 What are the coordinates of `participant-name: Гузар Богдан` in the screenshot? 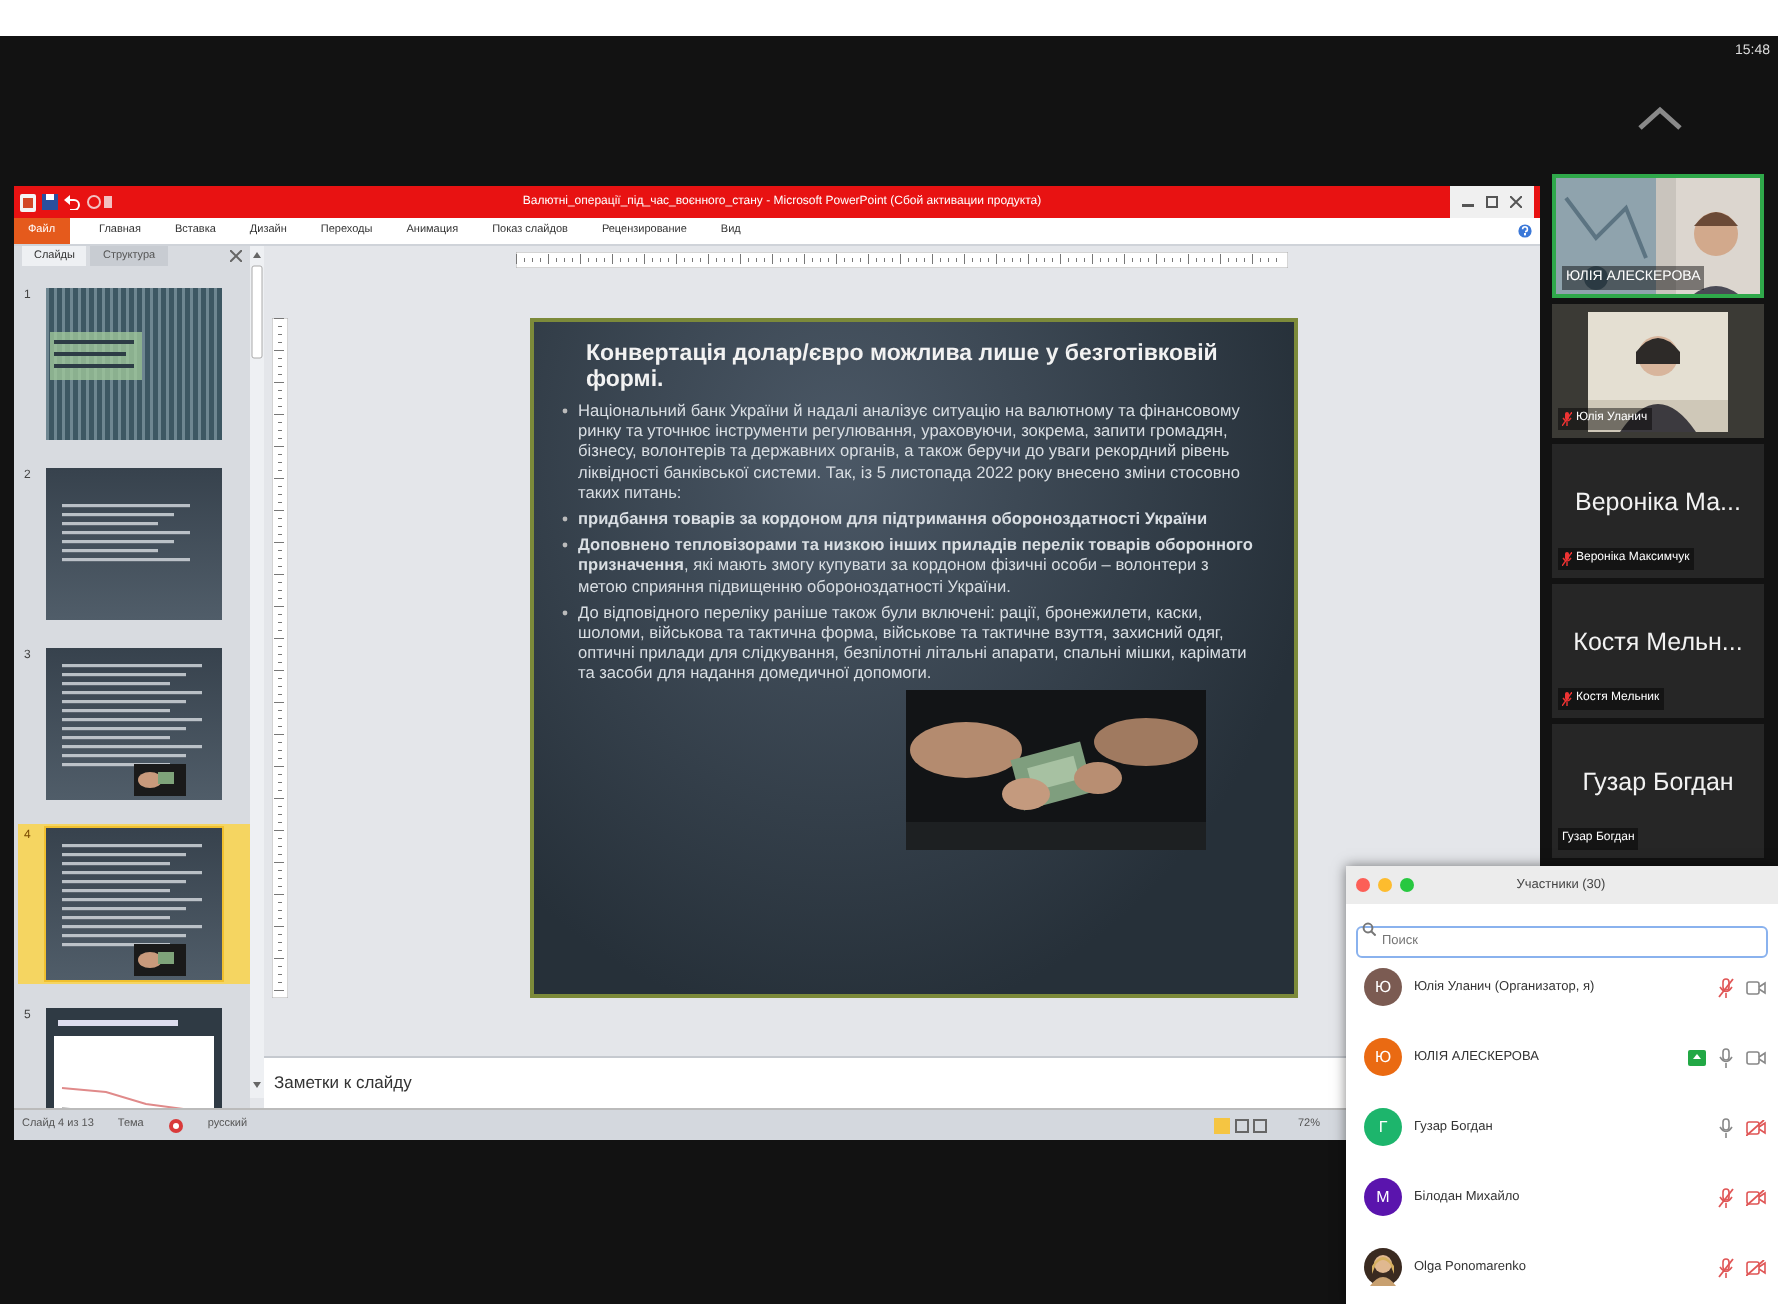 It's located at (1658, 783).